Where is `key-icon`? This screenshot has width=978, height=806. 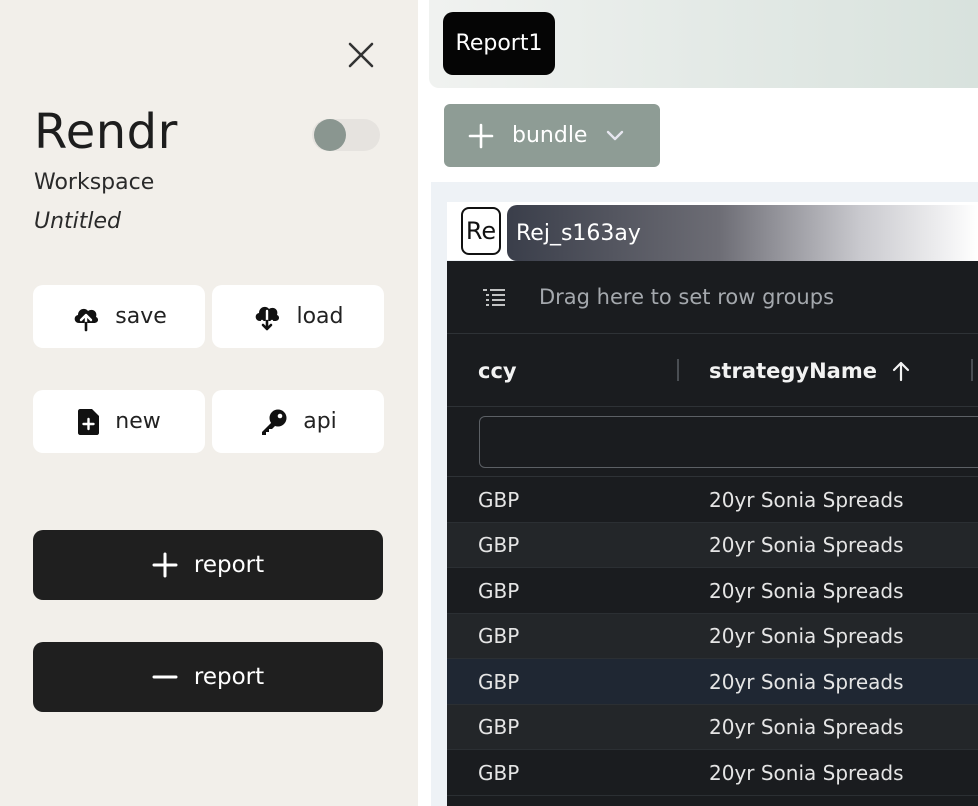 key-icon is located at coordinates (274, 422).